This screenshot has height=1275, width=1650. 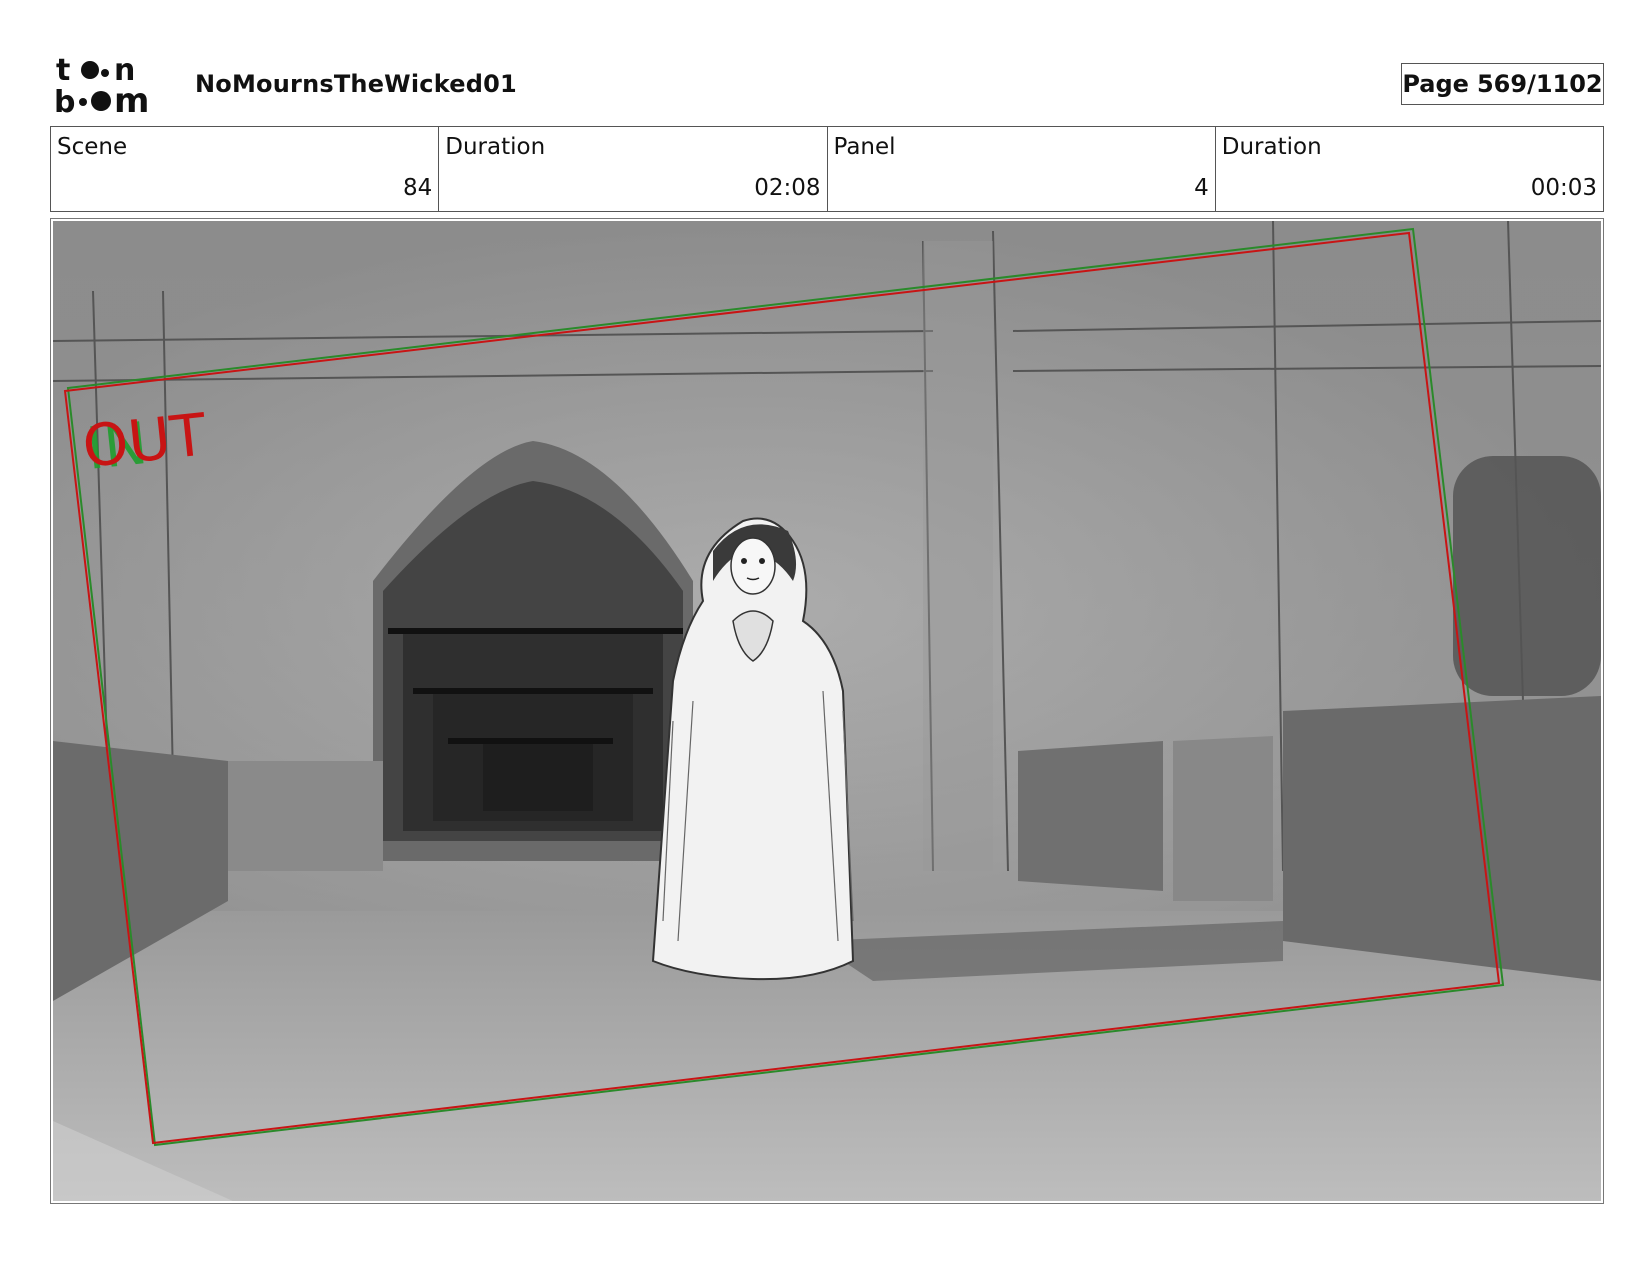 I want to click on panel-label: Panel, so click(x=864, y=147).